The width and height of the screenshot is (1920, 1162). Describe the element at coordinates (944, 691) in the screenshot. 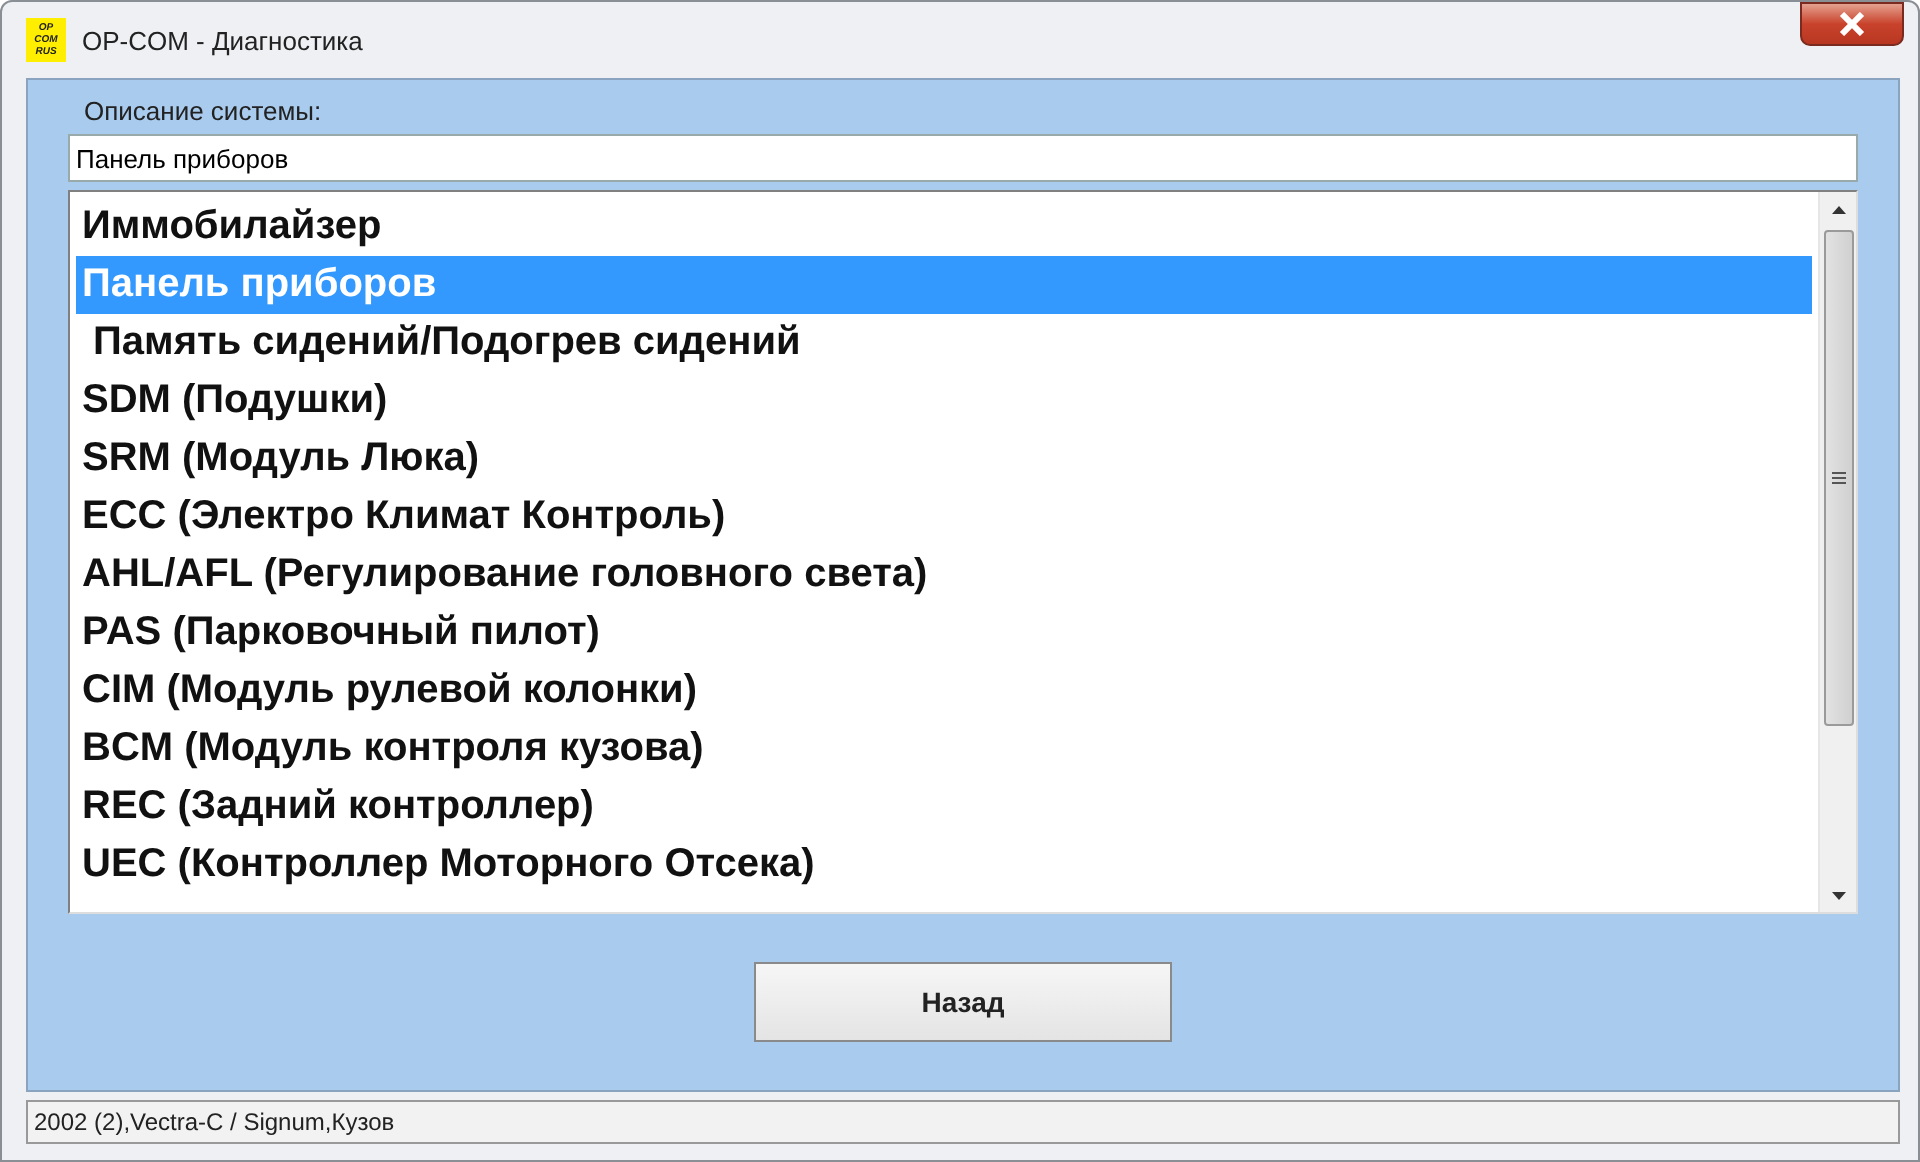

I see `list-item: CIM (Модуль рулевой колонки)` at that location.